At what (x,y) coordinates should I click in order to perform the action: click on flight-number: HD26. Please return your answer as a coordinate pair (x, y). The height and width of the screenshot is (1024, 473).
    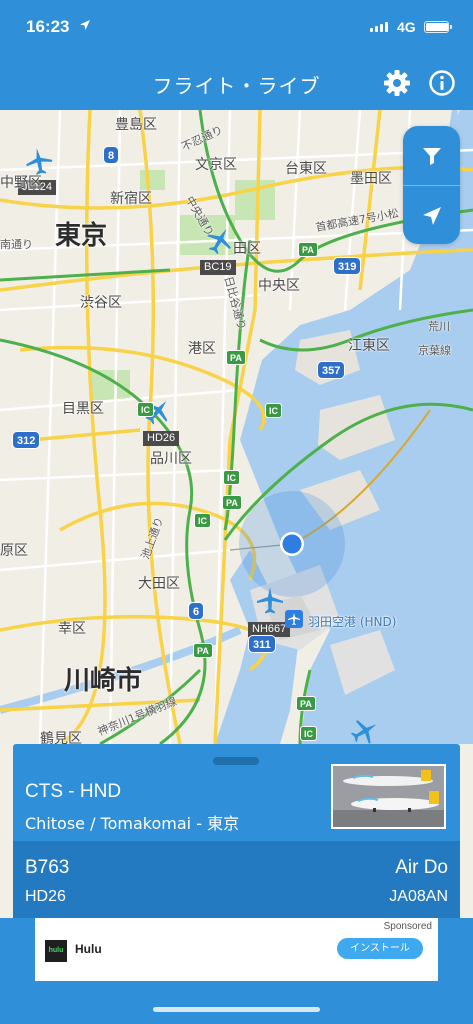
    Looking at the image, I should click on (45, 896).